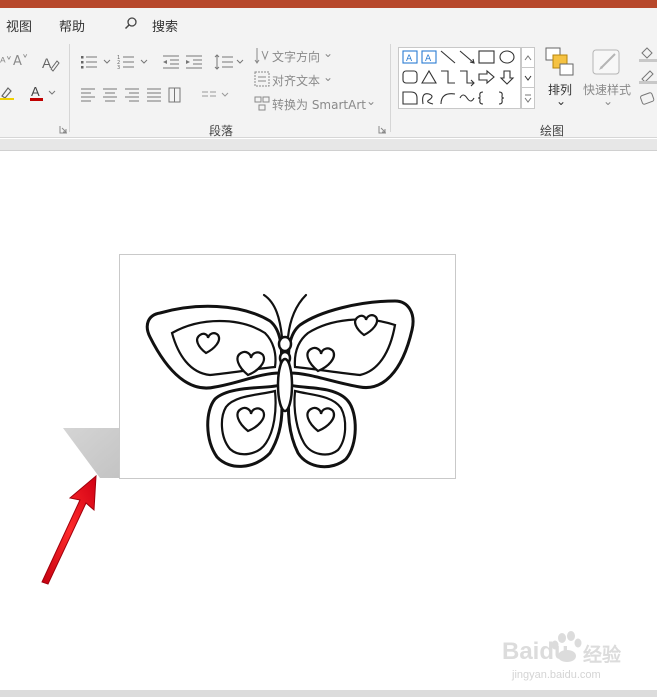  I want to click on annotation-arrow-icon, so click(69, 529).